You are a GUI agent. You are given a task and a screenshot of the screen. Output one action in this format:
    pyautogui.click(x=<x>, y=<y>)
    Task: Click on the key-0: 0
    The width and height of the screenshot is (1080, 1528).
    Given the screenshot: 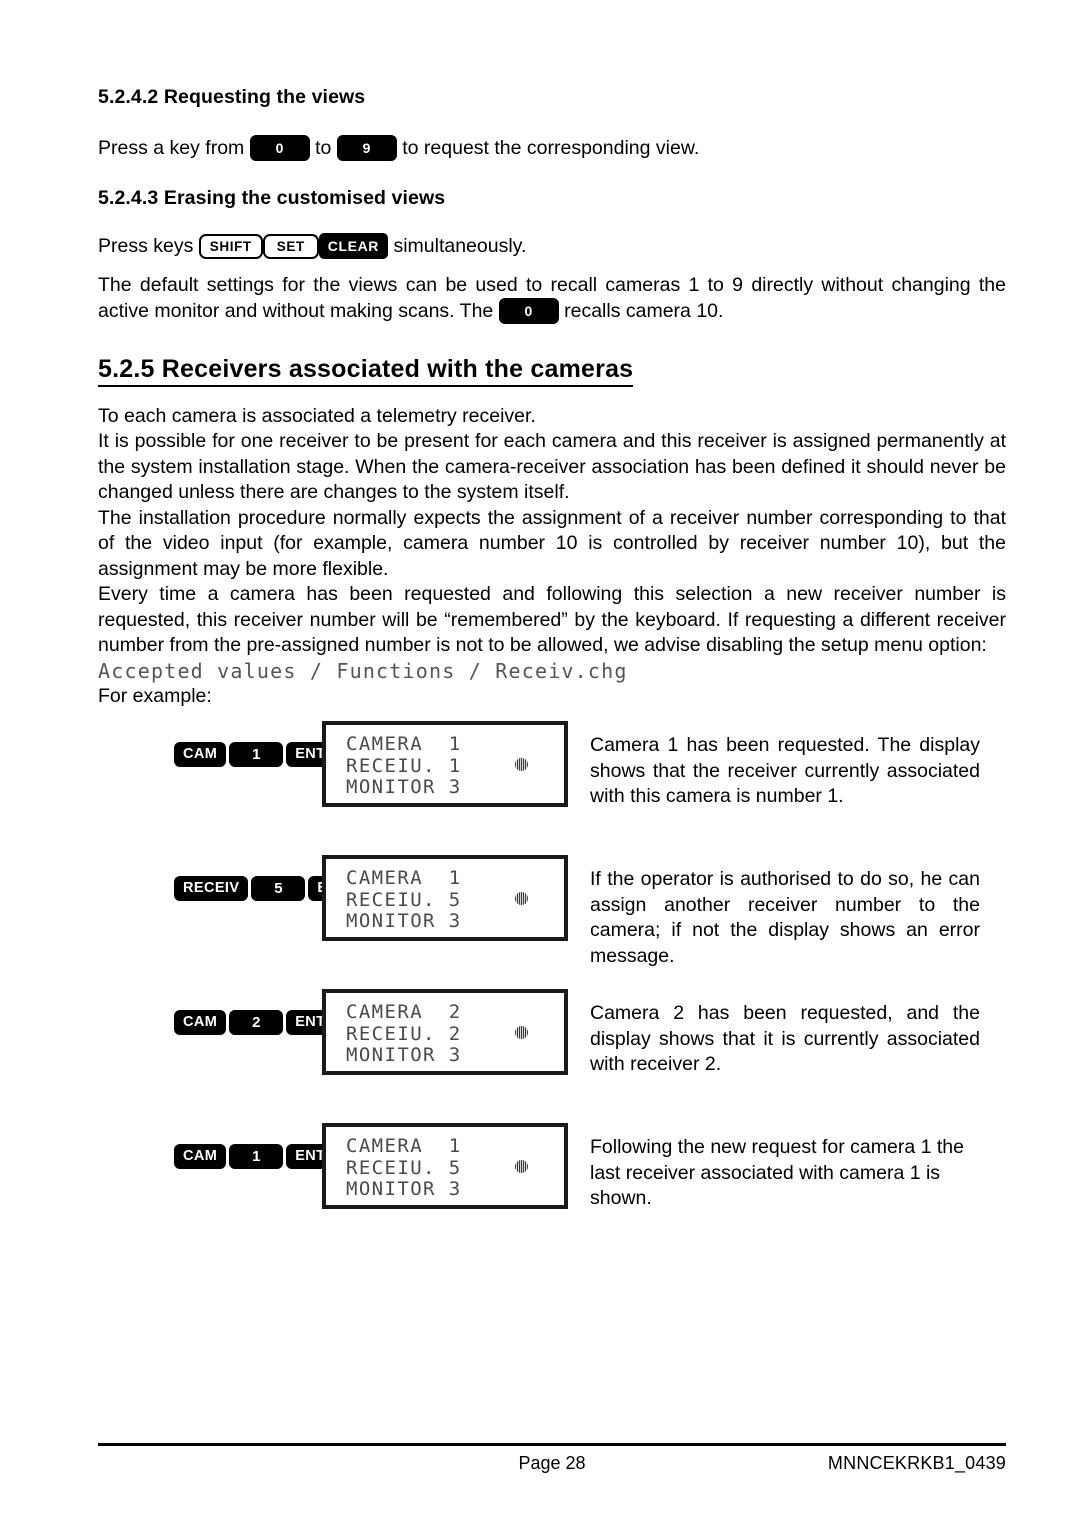 What is the action you would take?
    pyautogui.click(x=279, y=148)
    